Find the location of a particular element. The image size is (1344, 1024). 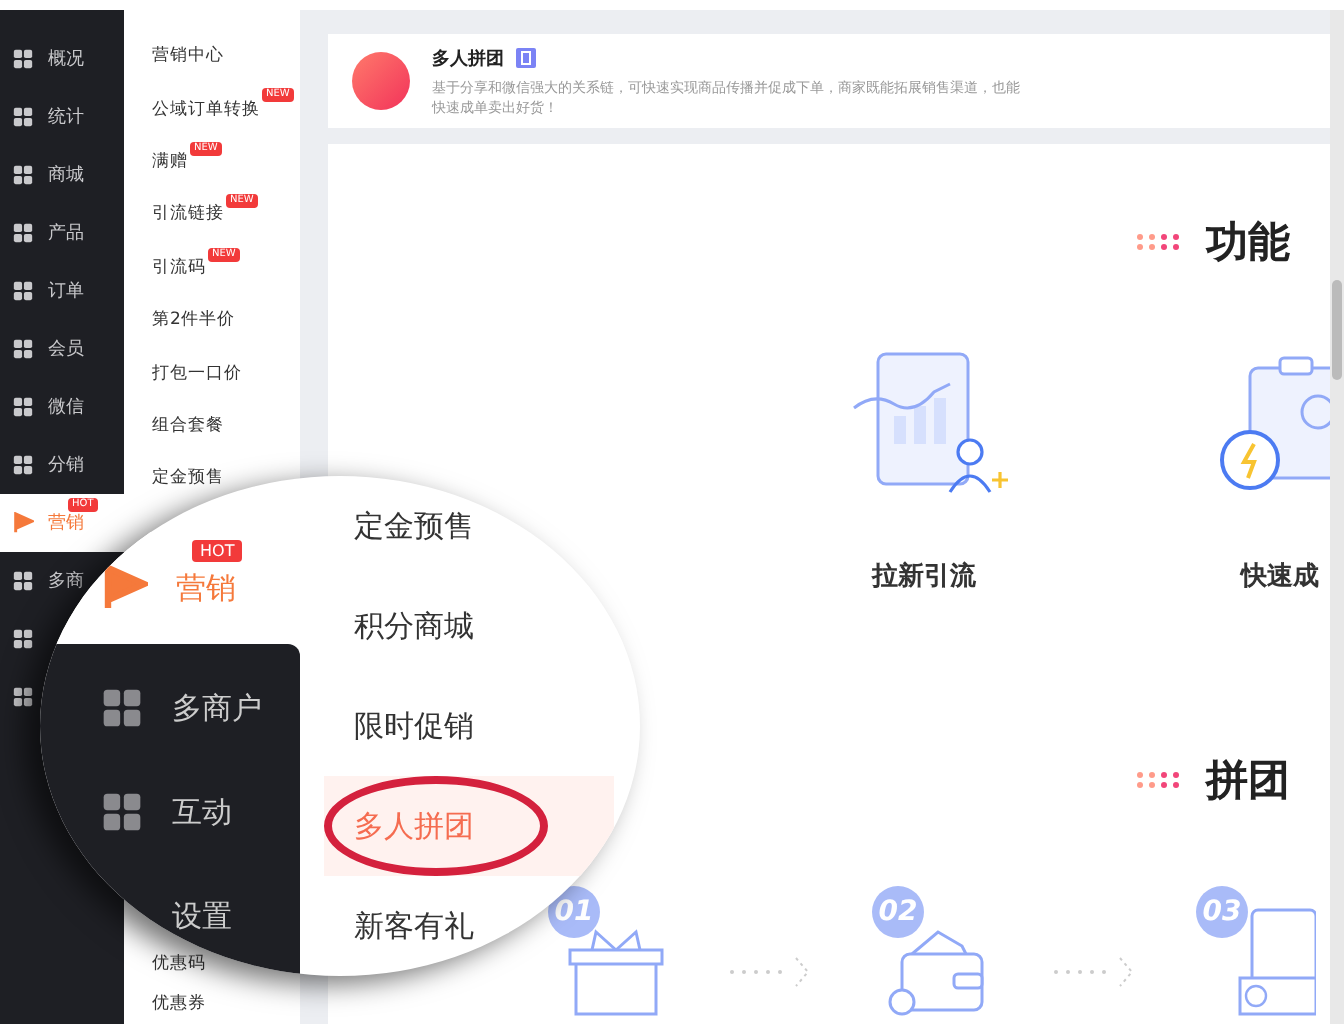

nav-item: 微信 is located at coordinates (62, 407).